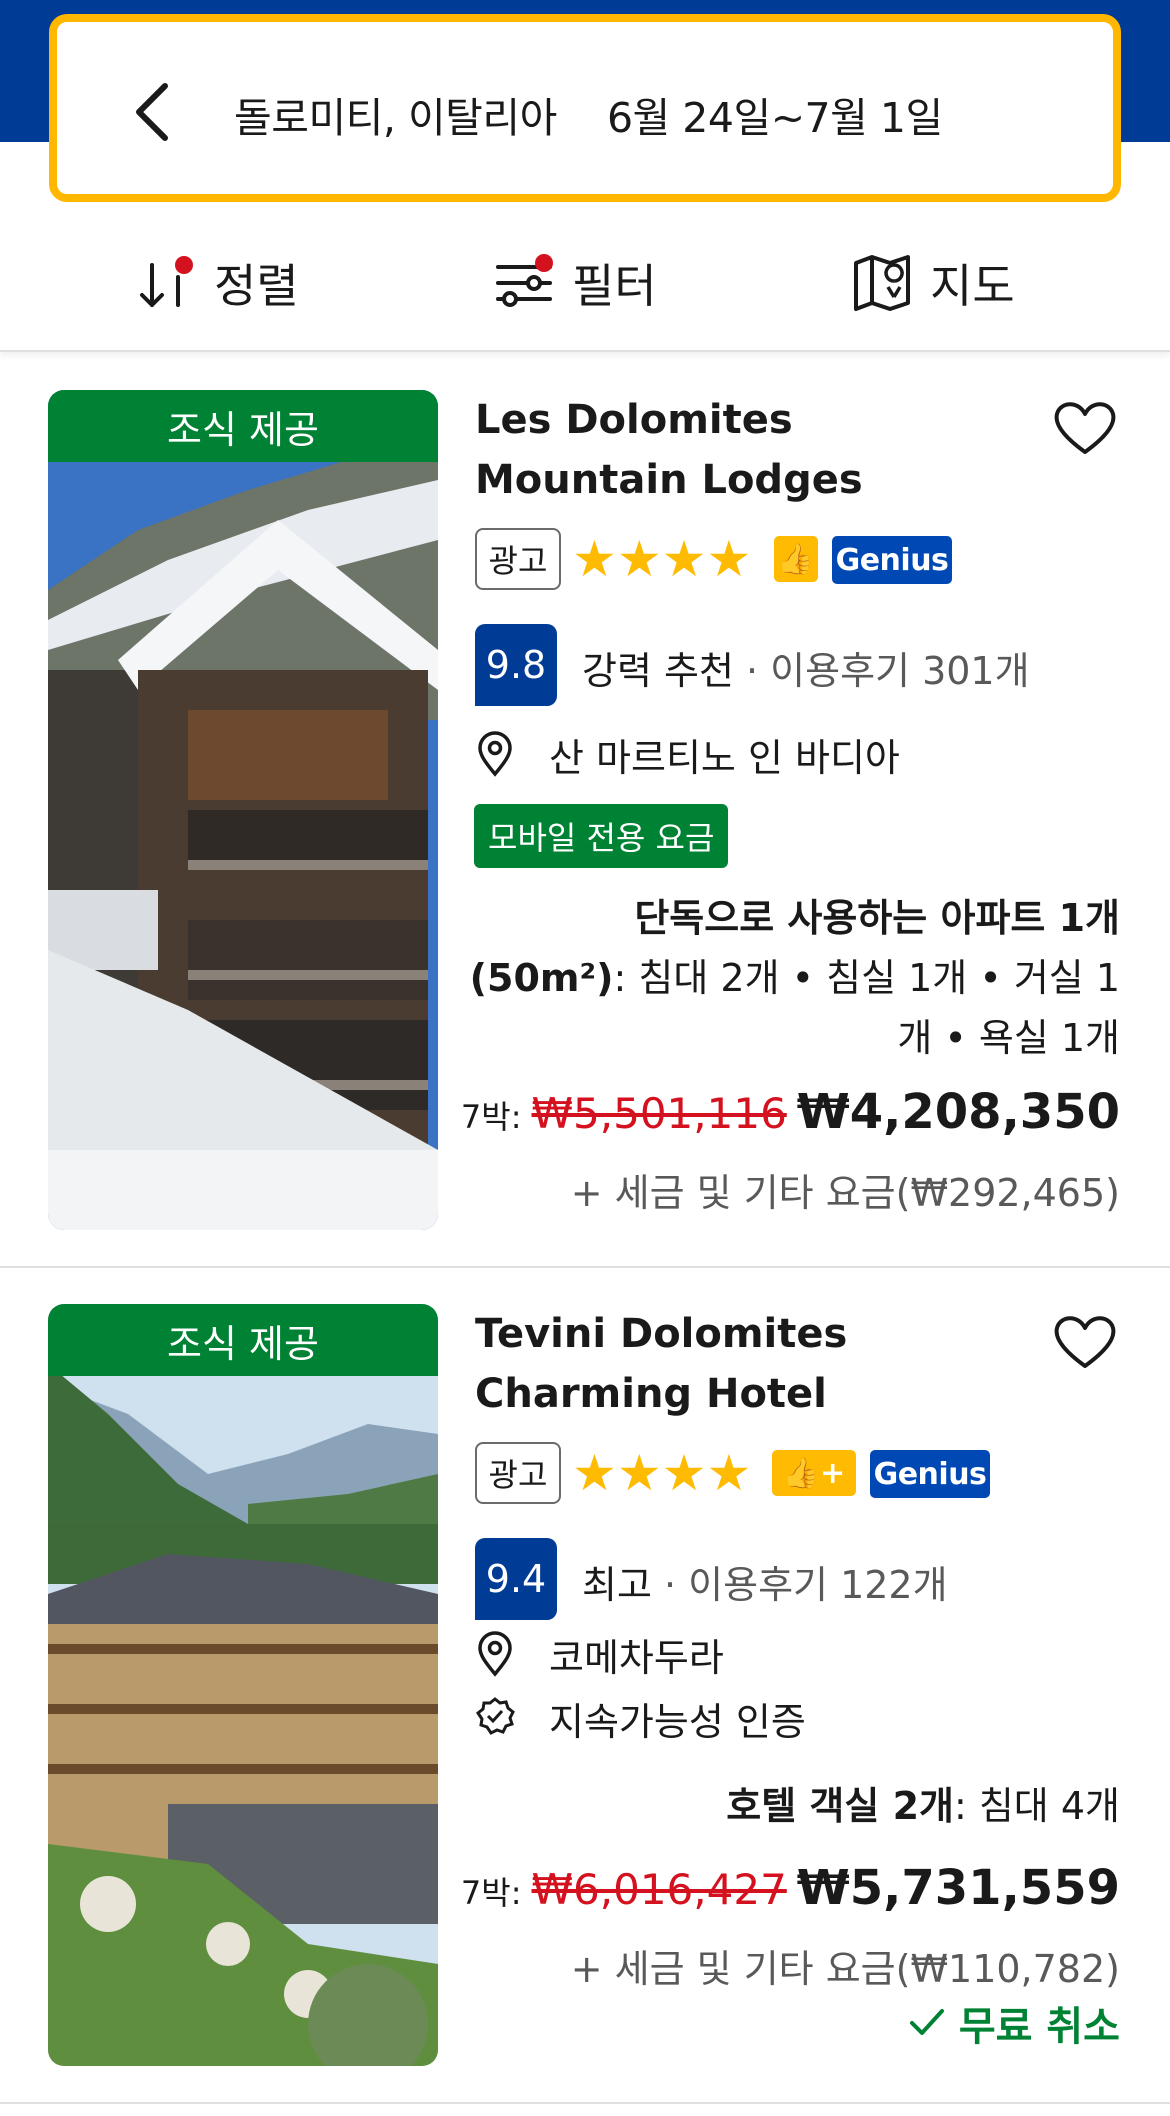  What do you see at coordinates (614, 286) in the screenshot?
I see `filter-label: 필터` at bounding box center [614, 286].